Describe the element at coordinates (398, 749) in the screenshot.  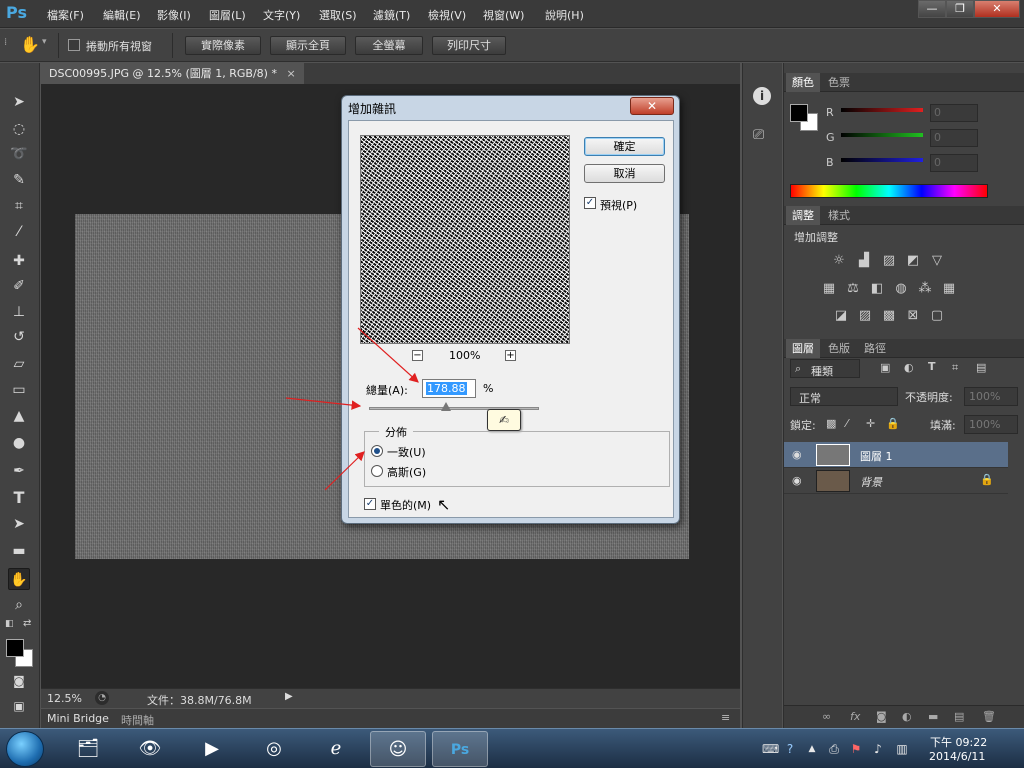
I see `ghost-app-icon: ☺` at that location.